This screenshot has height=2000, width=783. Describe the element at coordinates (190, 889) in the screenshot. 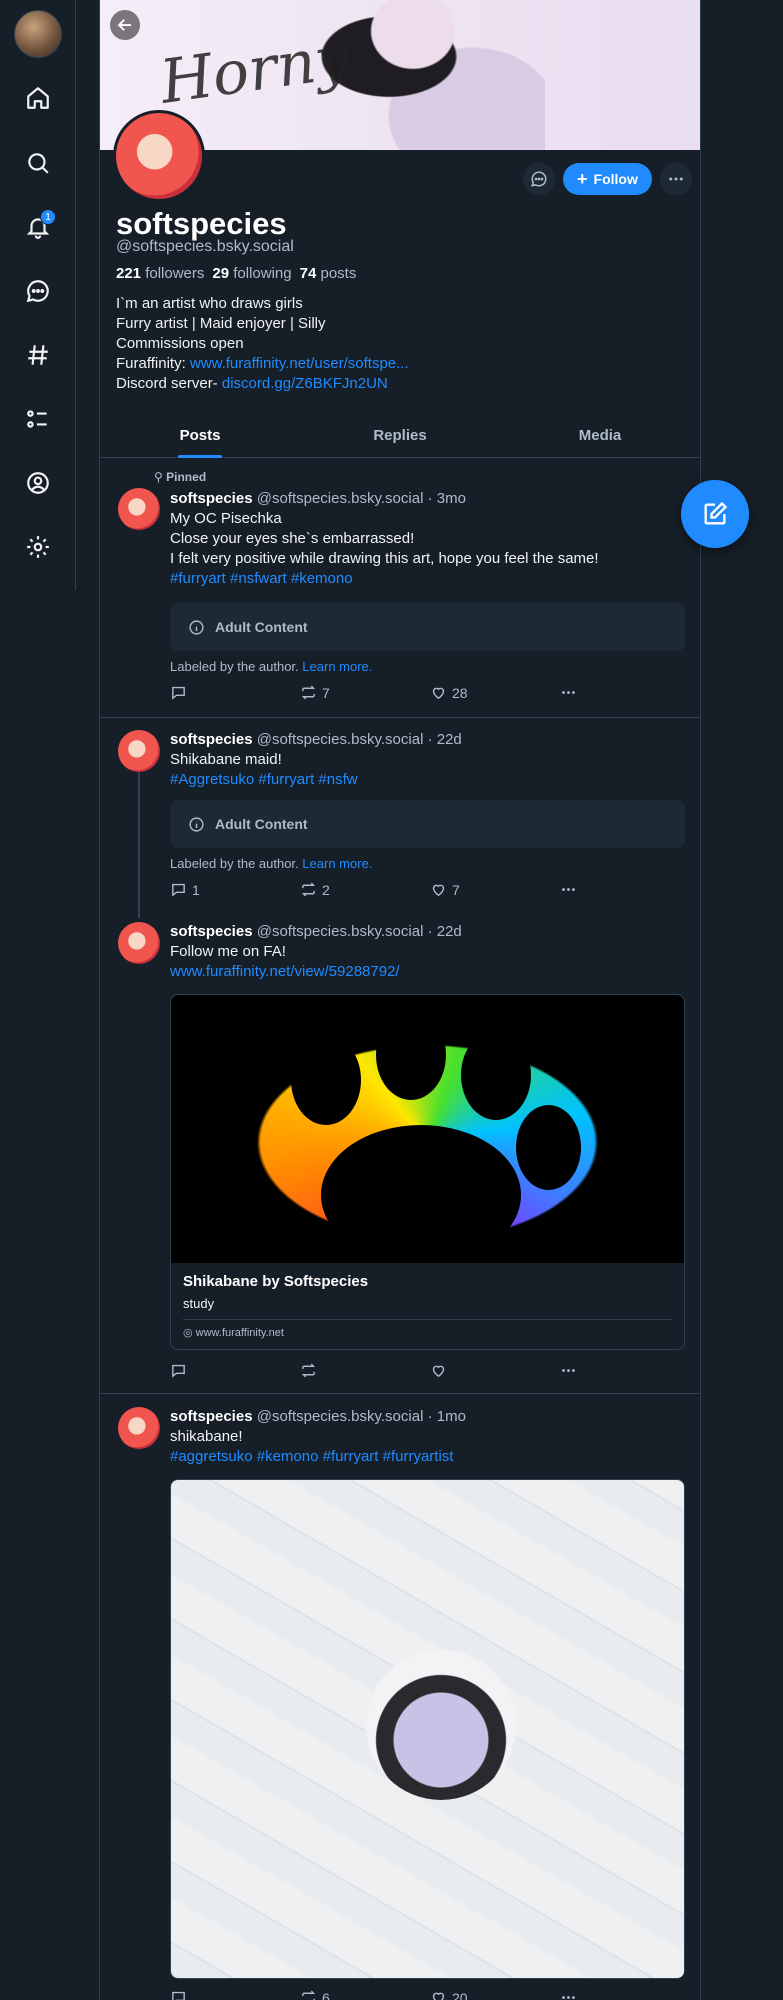

I see `reply-button: 1` at that location.